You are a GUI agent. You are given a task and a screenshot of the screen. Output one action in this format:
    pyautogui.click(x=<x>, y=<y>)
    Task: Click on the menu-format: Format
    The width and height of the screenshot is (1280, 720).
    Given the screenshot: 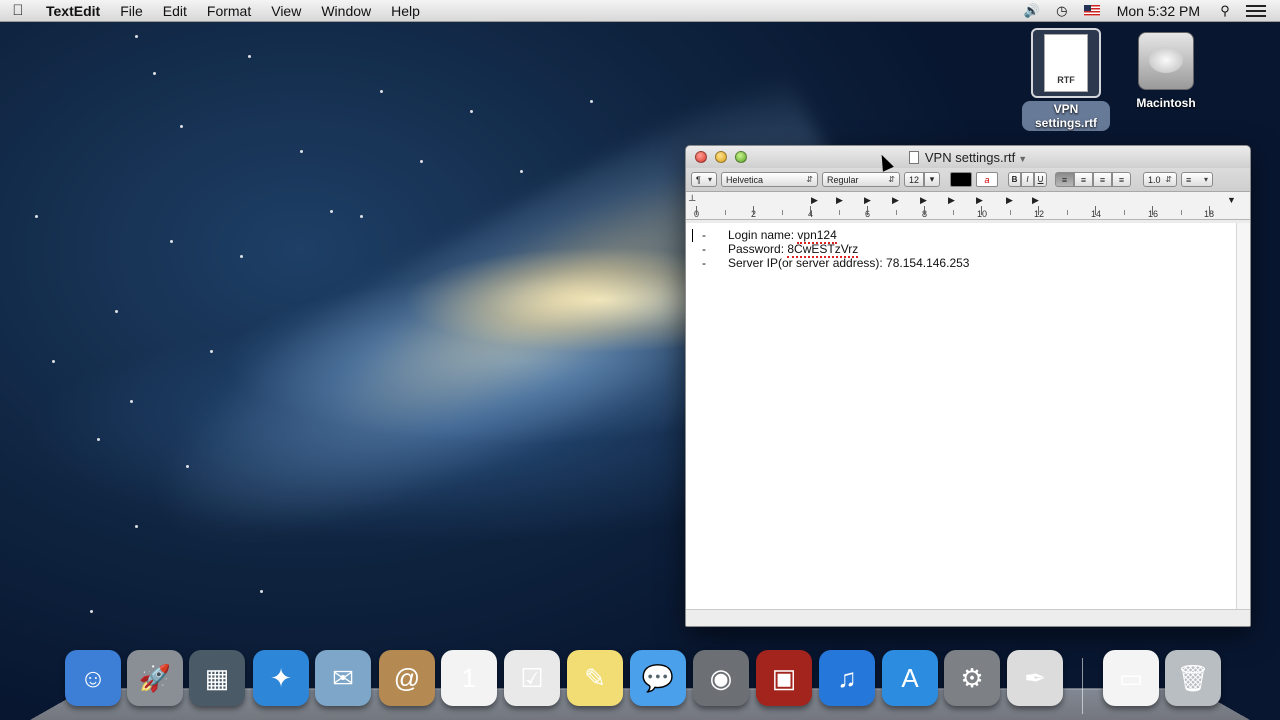 What is the action you would take?
    pyautogui.click(x=229, y=11)
    